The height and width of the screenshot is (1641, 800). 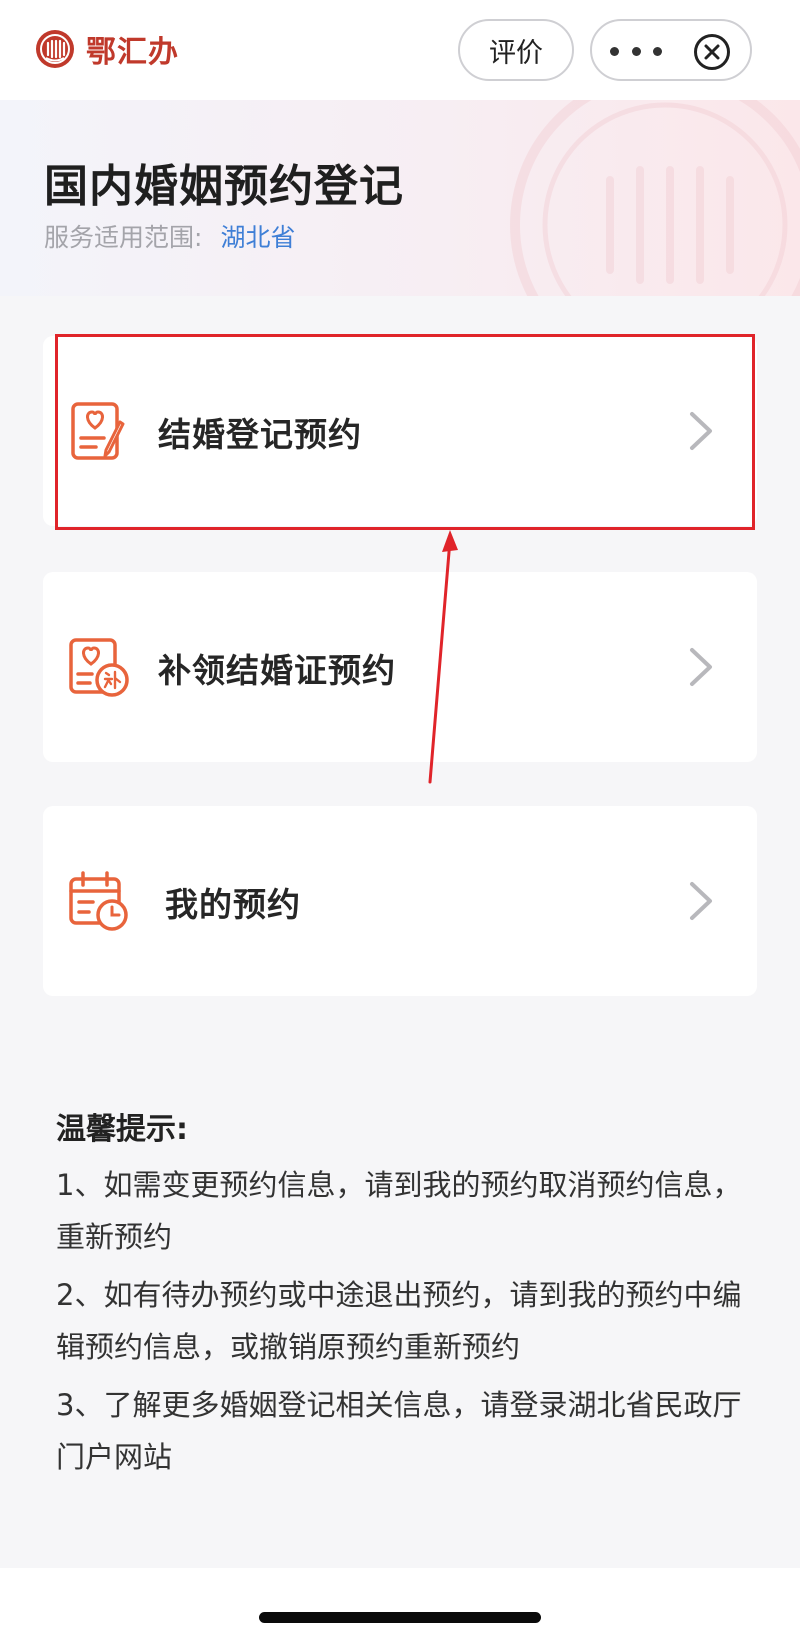 I want to click on close-circle-icon, so click(x=712, y=52).